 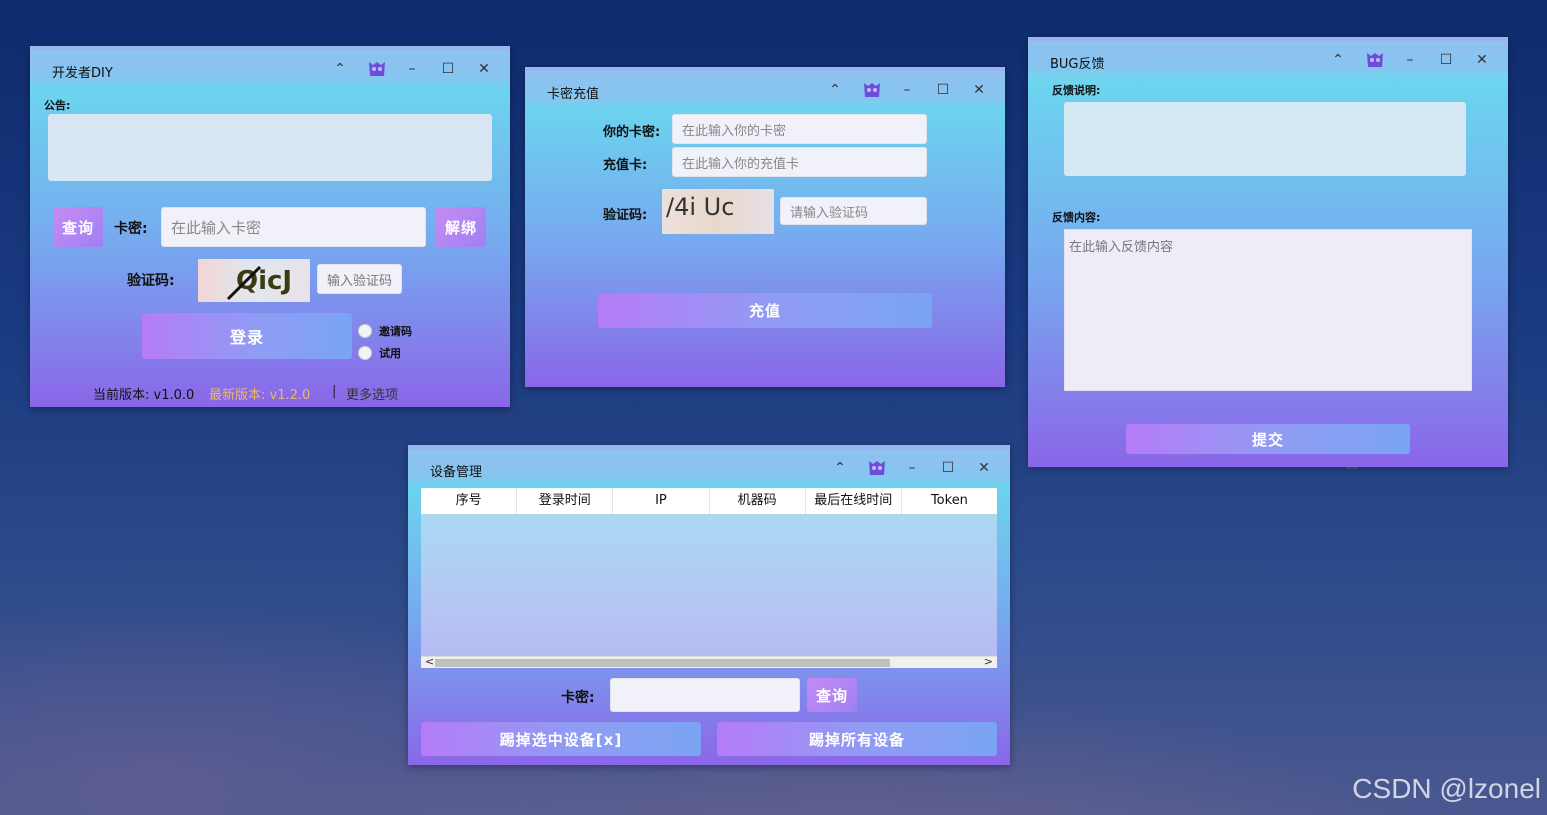 I want to click on captcha-input: 请输入验证码, so click(x=853, y=211).